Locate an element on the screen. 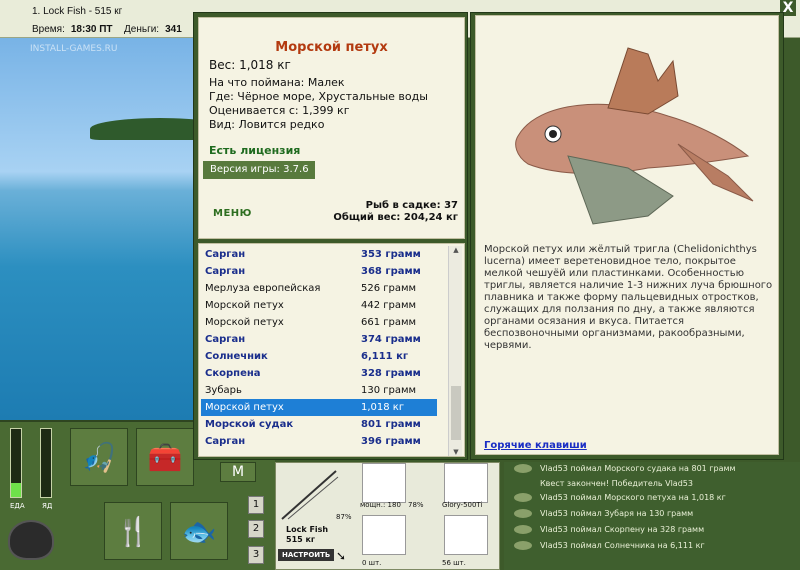 The height and width of the screenshot is (570, 800). catch-fish-weight: 374 грамм is located at coordinates (391, 339).